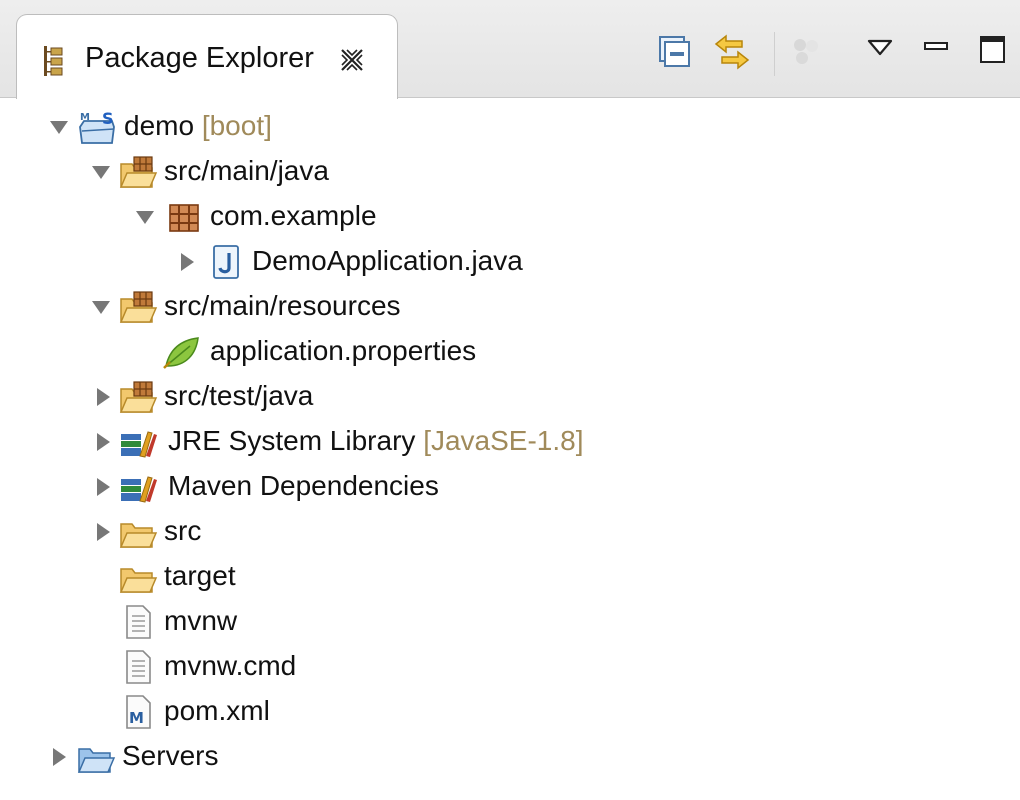 Image resolution: width=1020 pixels, height=800 pixels. What do you see at coordinates (199, 58) in the screenshot?
I see `view-title: Package Explorer` at bounding box center [199, 58].